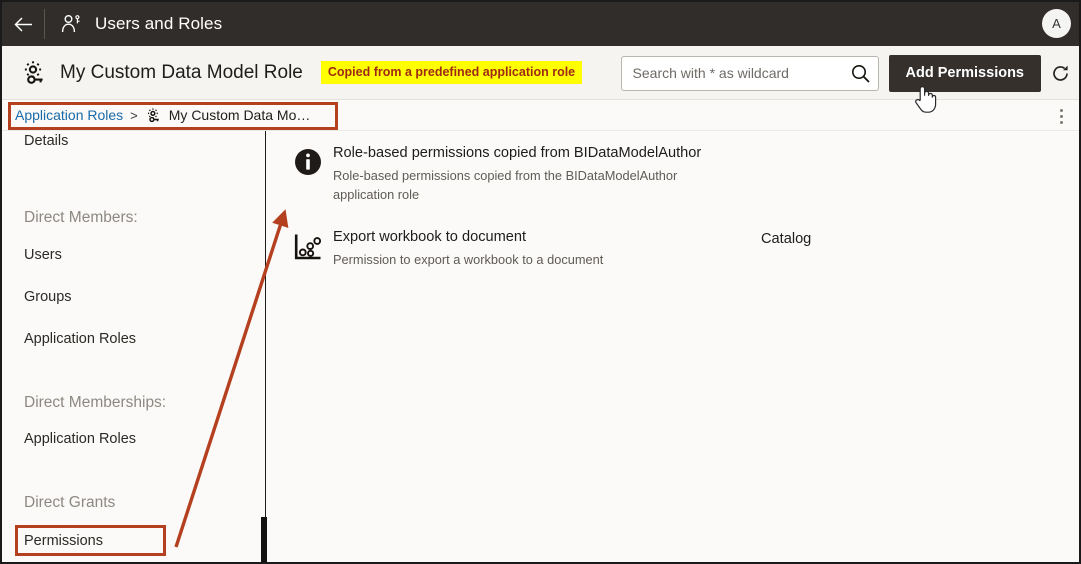 The height and width of the screenshot is (564, 1081). I want to click on search-box, so click(749, 73).